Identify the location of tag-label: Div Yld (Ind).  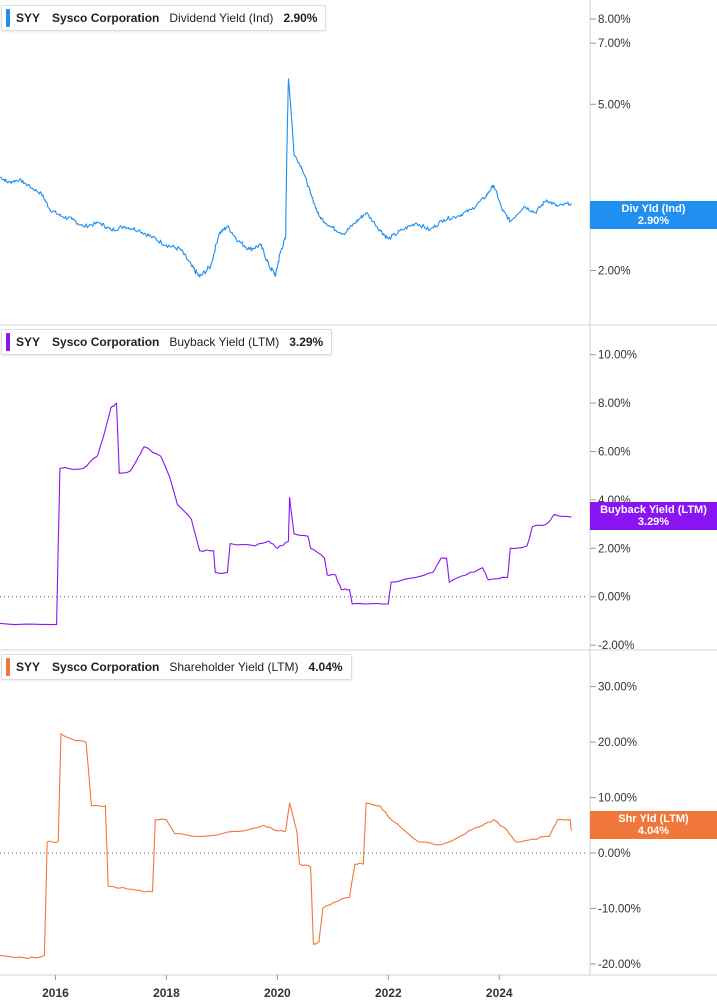
(653, 209).